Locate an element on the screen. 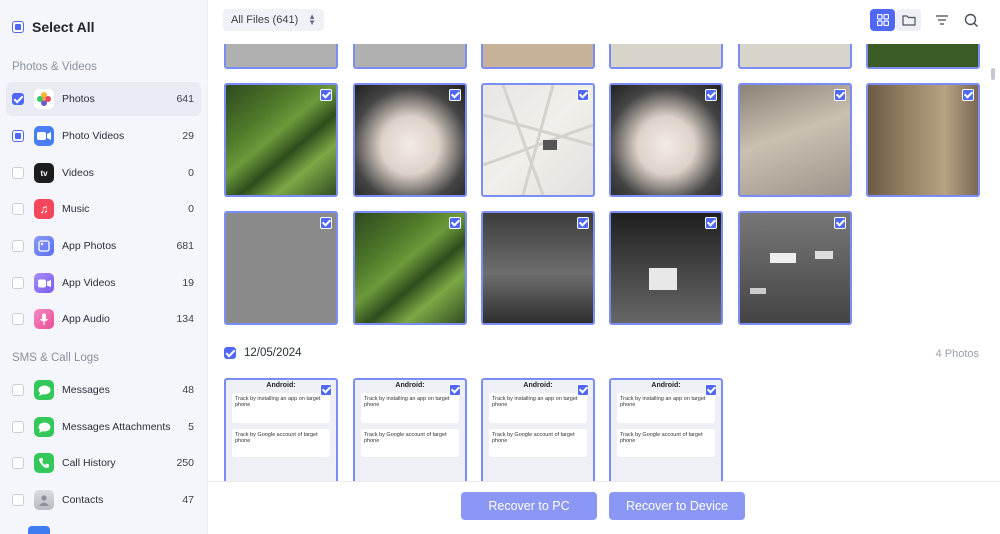 Image resolution: width=1000 pixels, height=534 pixels. photo-videos-checkbox is located at coordinates (18, 136).